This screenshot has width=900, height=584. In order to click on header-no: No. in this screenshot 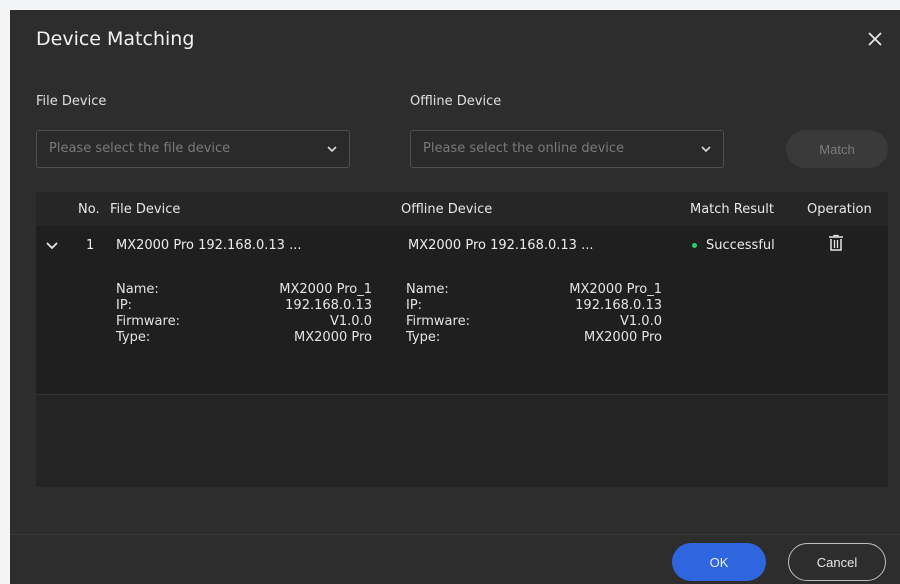, I will do `click(89, 209)`.